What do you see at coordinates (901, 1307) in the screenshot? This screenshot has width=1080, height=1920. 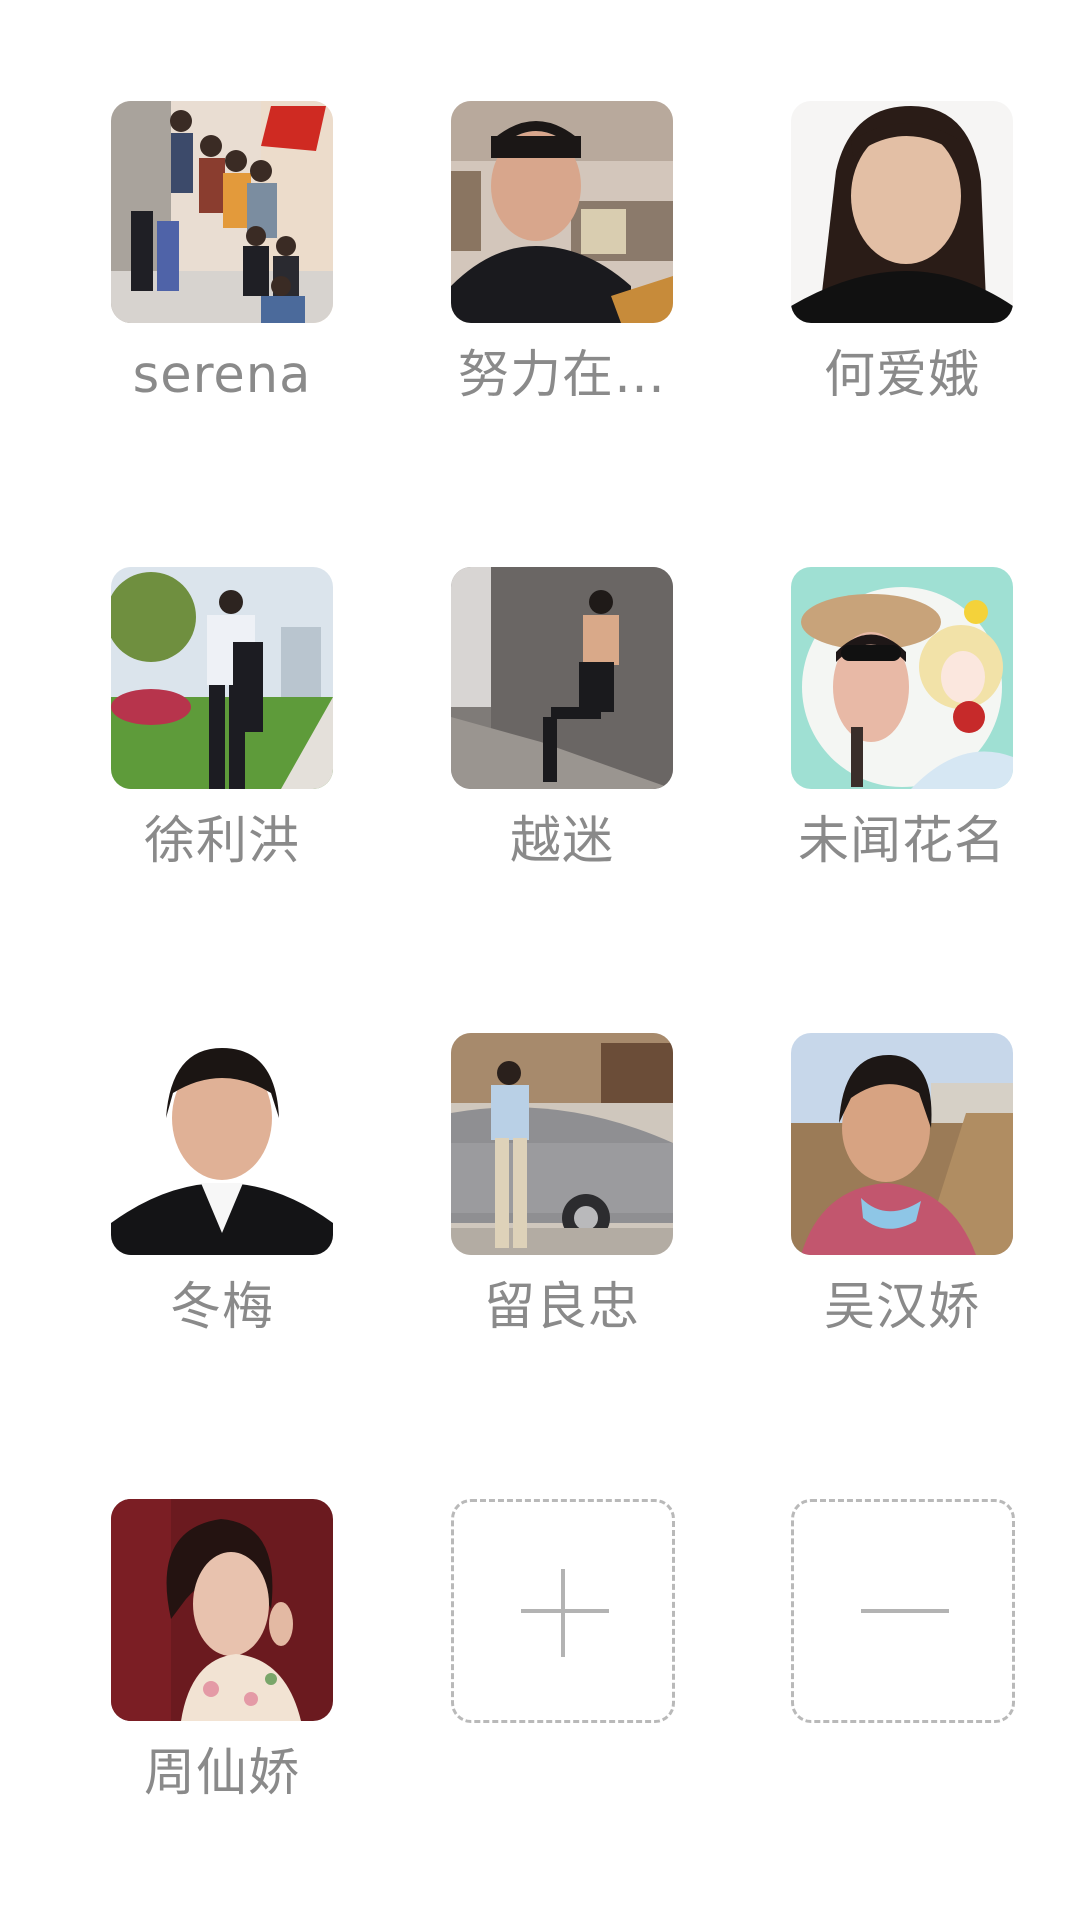 I see `member-name: 吴汉娇` at bounding box center [901, 1307].